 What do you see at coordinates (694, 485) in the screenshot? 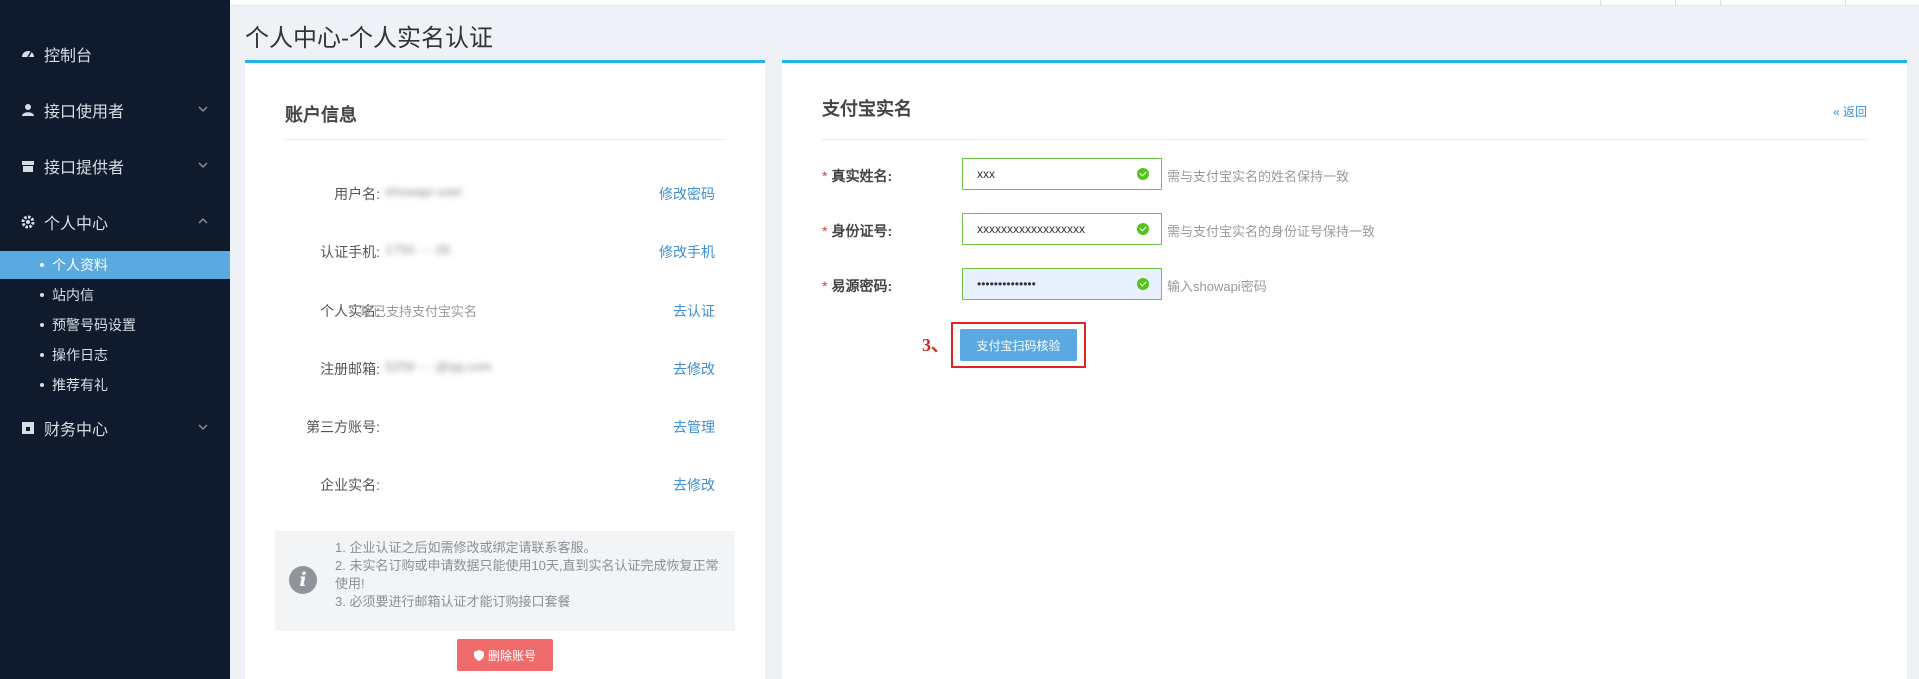
I see `change-enterprise-link: 去修改` at bounding box center [694, 485].